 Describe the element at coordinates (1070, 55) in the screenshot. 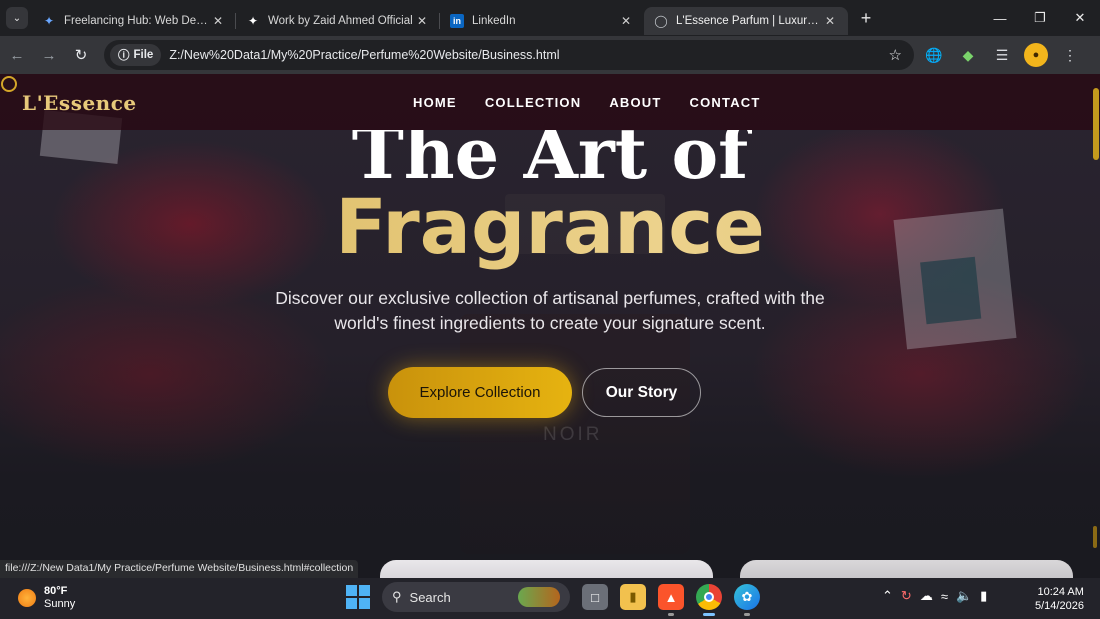

I see `more-menu-icon: ⋮` at that location.